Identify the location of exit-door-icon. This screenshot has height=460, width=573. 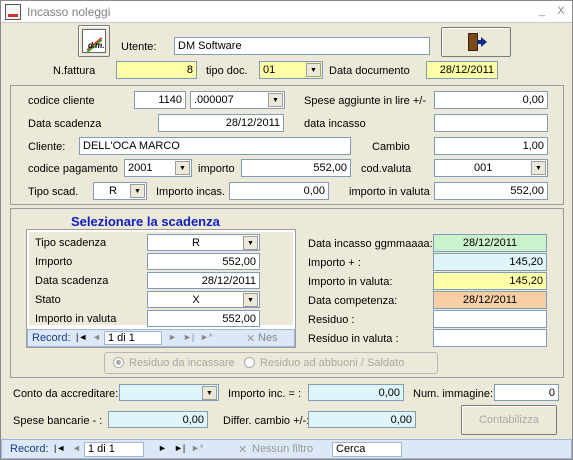
(477, 42).